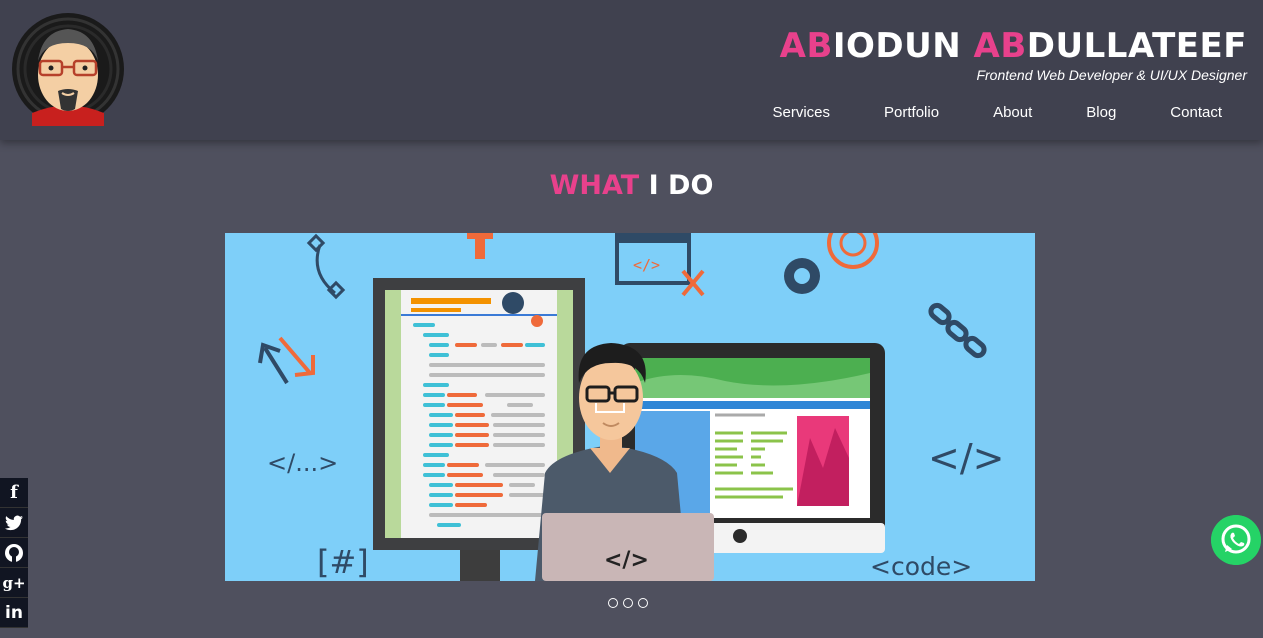  What do you see at coordinates (1101, 112) in the screenshot?
I see `nav-blog: Blog` at bounding box center [1101, 112].